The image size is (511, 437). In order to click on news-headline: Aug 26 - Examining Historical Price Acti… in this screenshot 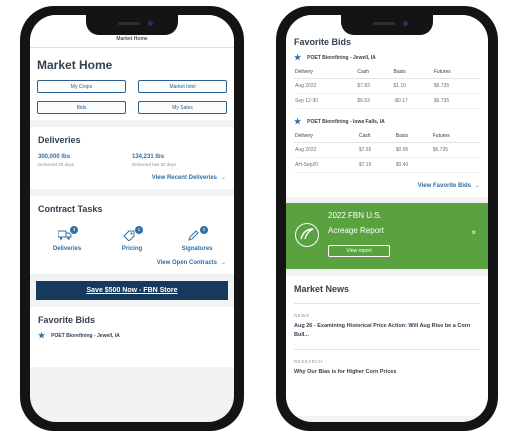, I will do `click(382, 330)`.